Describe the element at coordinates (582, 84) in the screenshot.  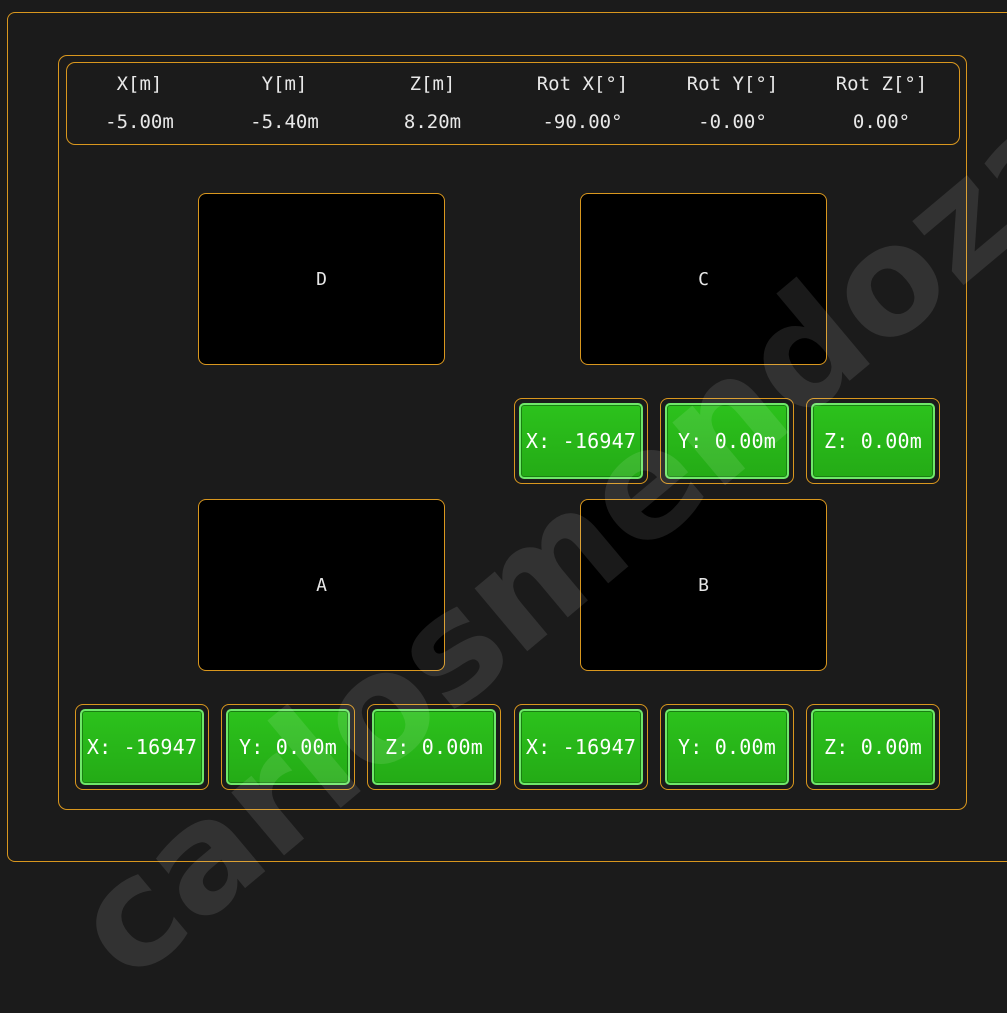
I see `readout-label-rot-x: Rot X[°]` at that location.